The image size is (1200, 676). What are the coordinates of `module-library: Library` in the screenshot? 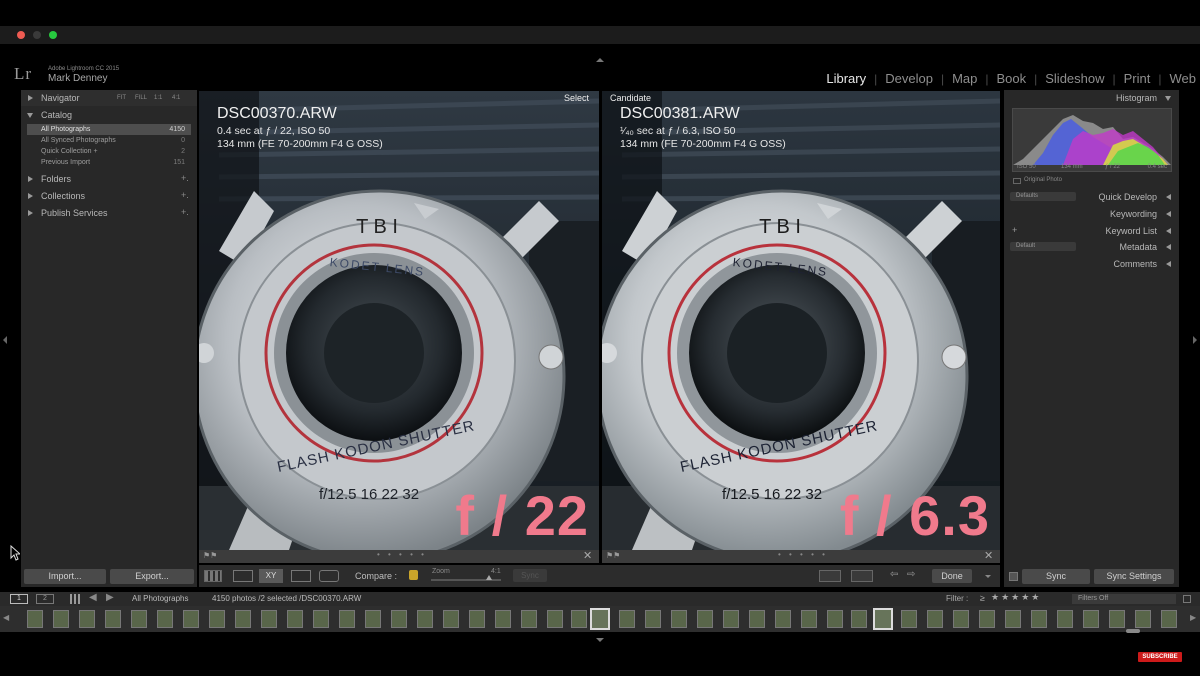 It's located at (846, 78).